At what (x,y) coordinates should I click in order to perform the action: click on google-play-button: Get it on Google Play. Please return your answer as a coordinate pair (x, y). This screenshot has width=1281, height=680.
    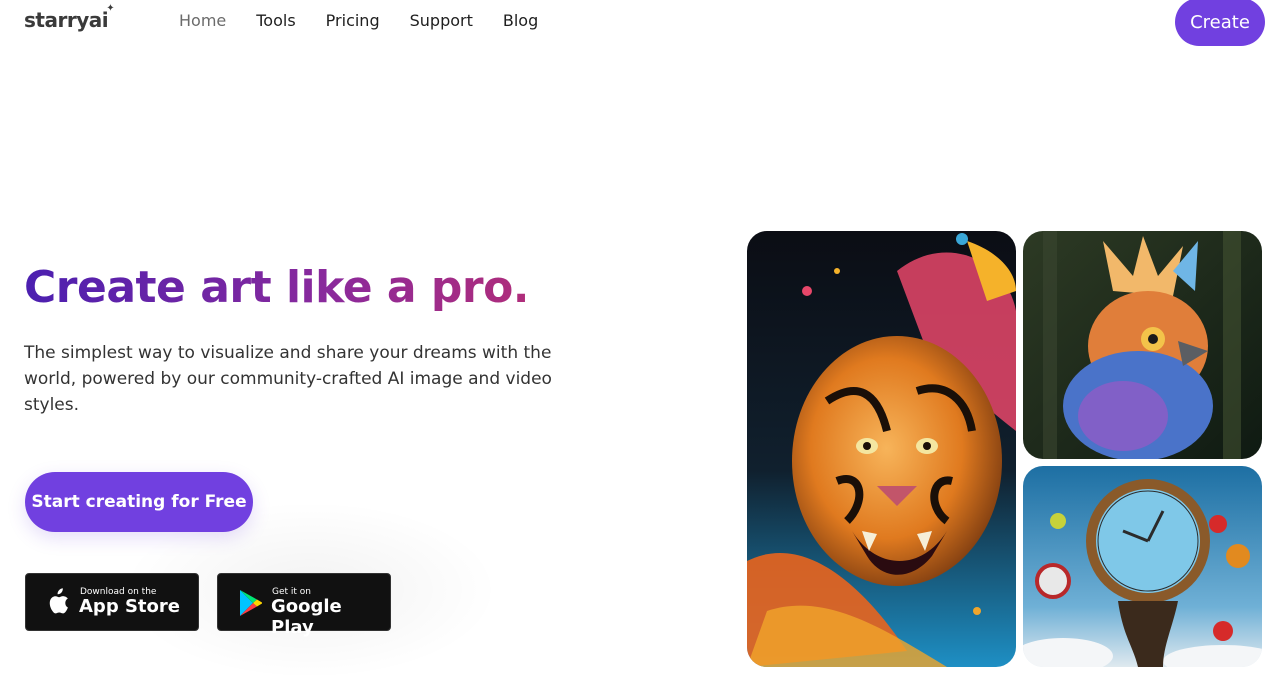
    Looking at the image, I should click on (304, 605).